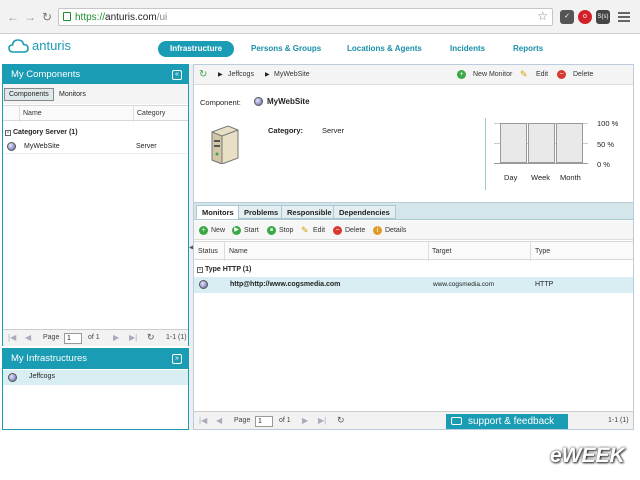 This screenshot has height=480, width=640. I want to click on collapse-infra-icon: », so click(177, 359).